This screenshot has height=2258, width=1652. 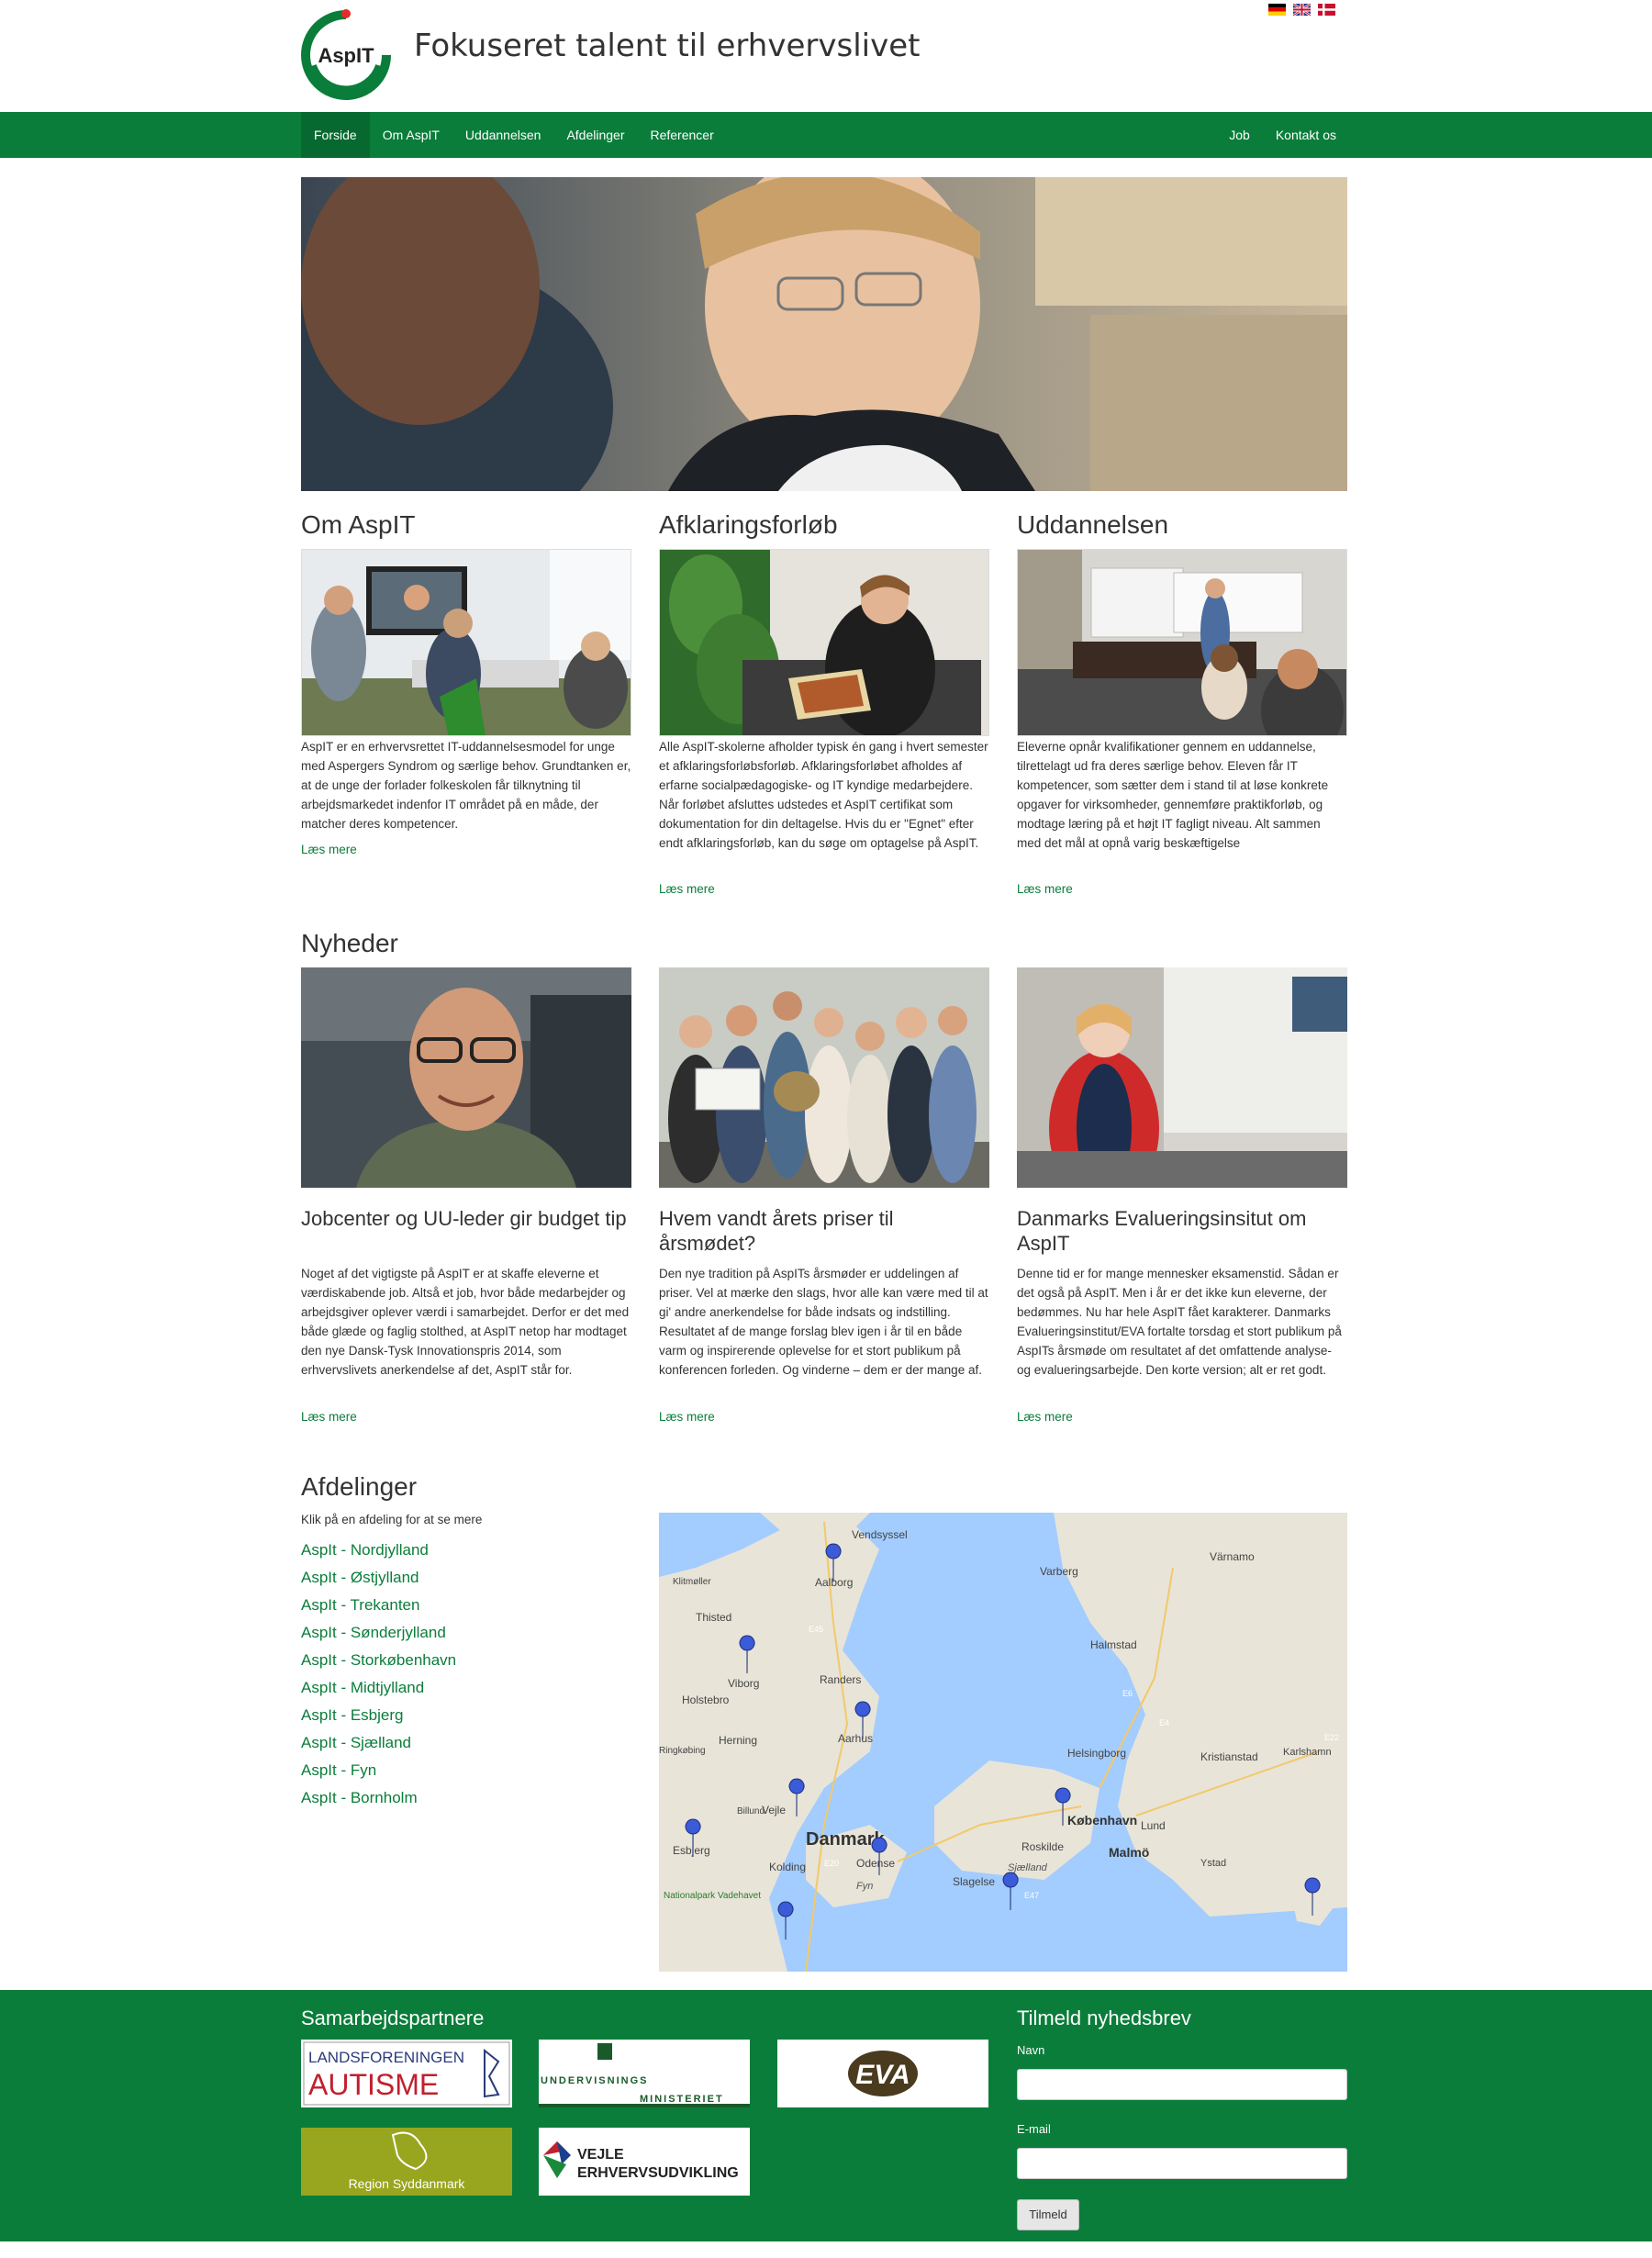 I want to click on partner-vejle-erhvervsudvikling-logo: VEJLE ERHVERVSUDVIKLING, so click(x=644, y=2162).